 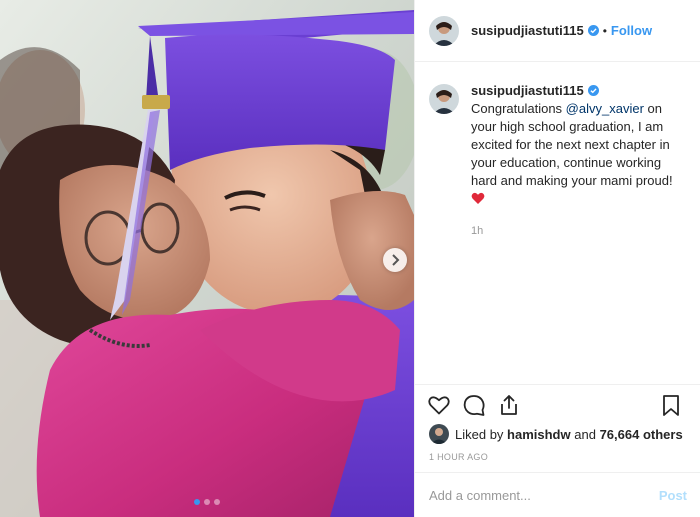 What do you see at coordinates (585, 434) in the screenshot?
I see `likes-middle: and` at bounding box center [585, 434].